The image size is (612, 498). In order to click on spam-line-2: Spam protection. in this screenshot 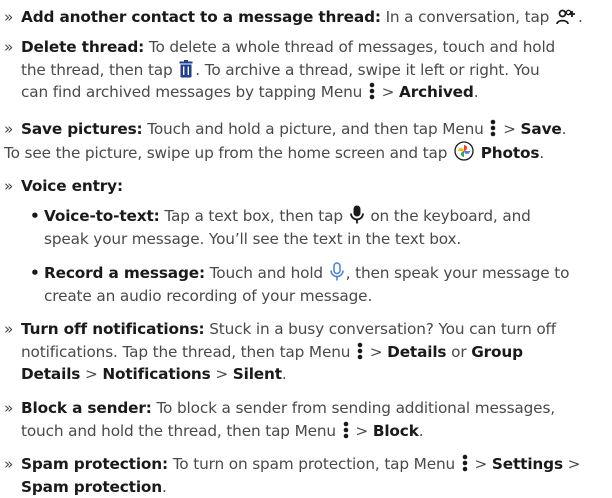, I will do `click(307, 487)`.